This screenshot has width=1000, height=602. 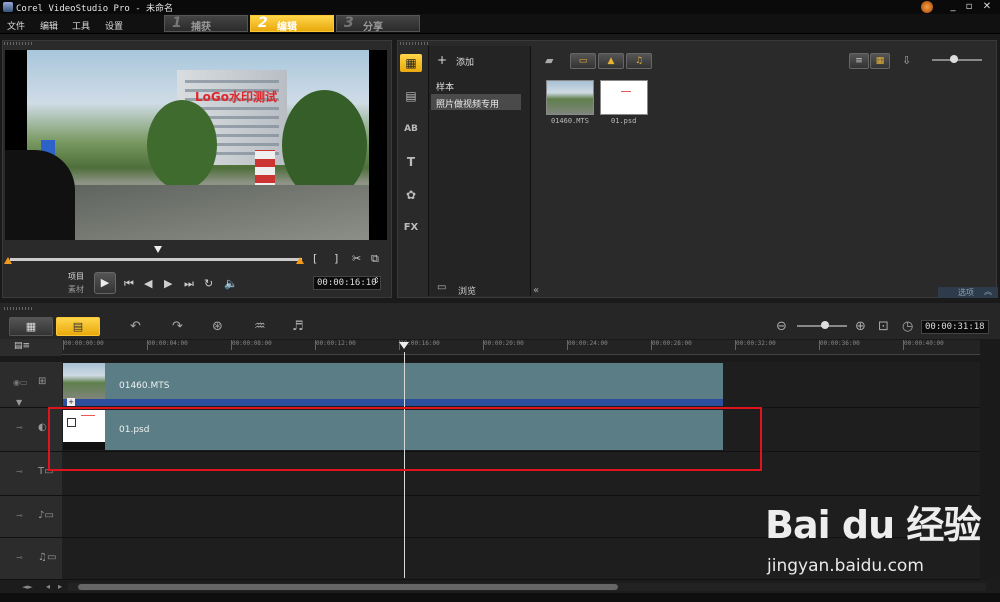 I want to click on sample-folder: 样本, so click(x=445, y=86).